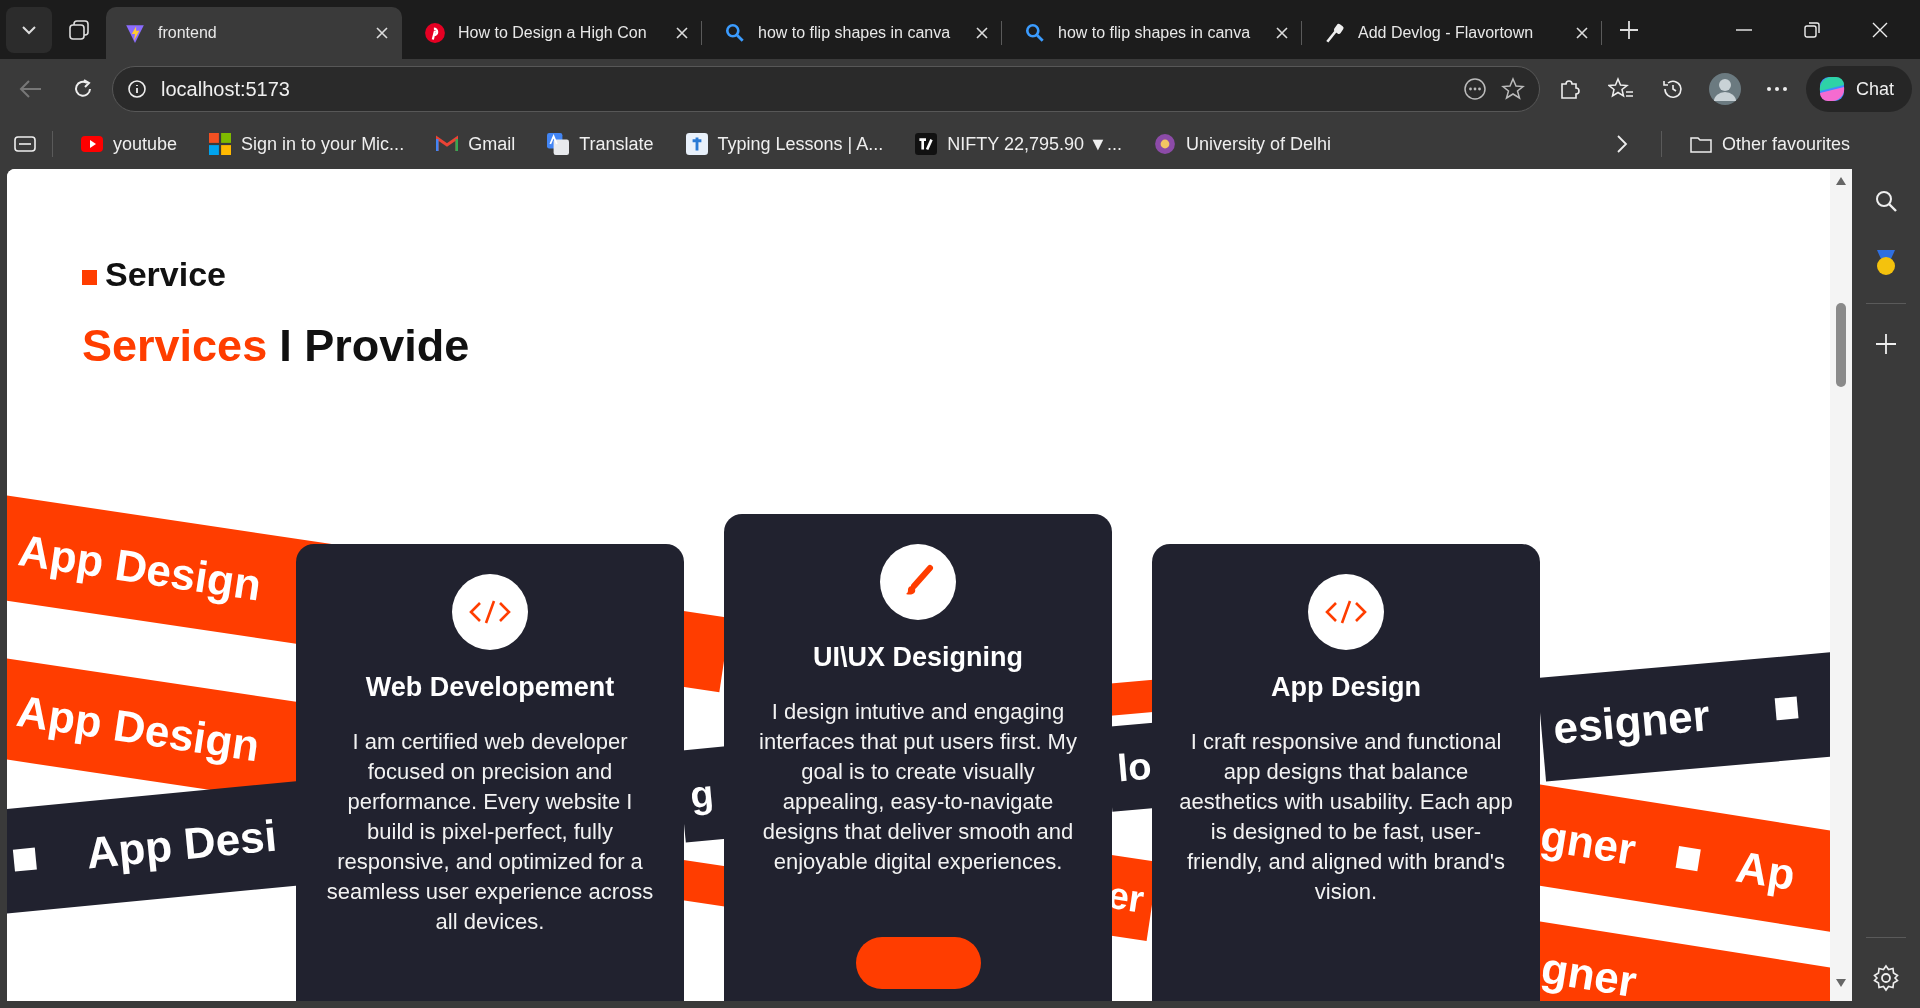 Image resolution: width=1920 pixels, height=1008 pixels. Describe the element at coordinates (1335, 33) in the screenshot. I see `spatula-icon` at that location.